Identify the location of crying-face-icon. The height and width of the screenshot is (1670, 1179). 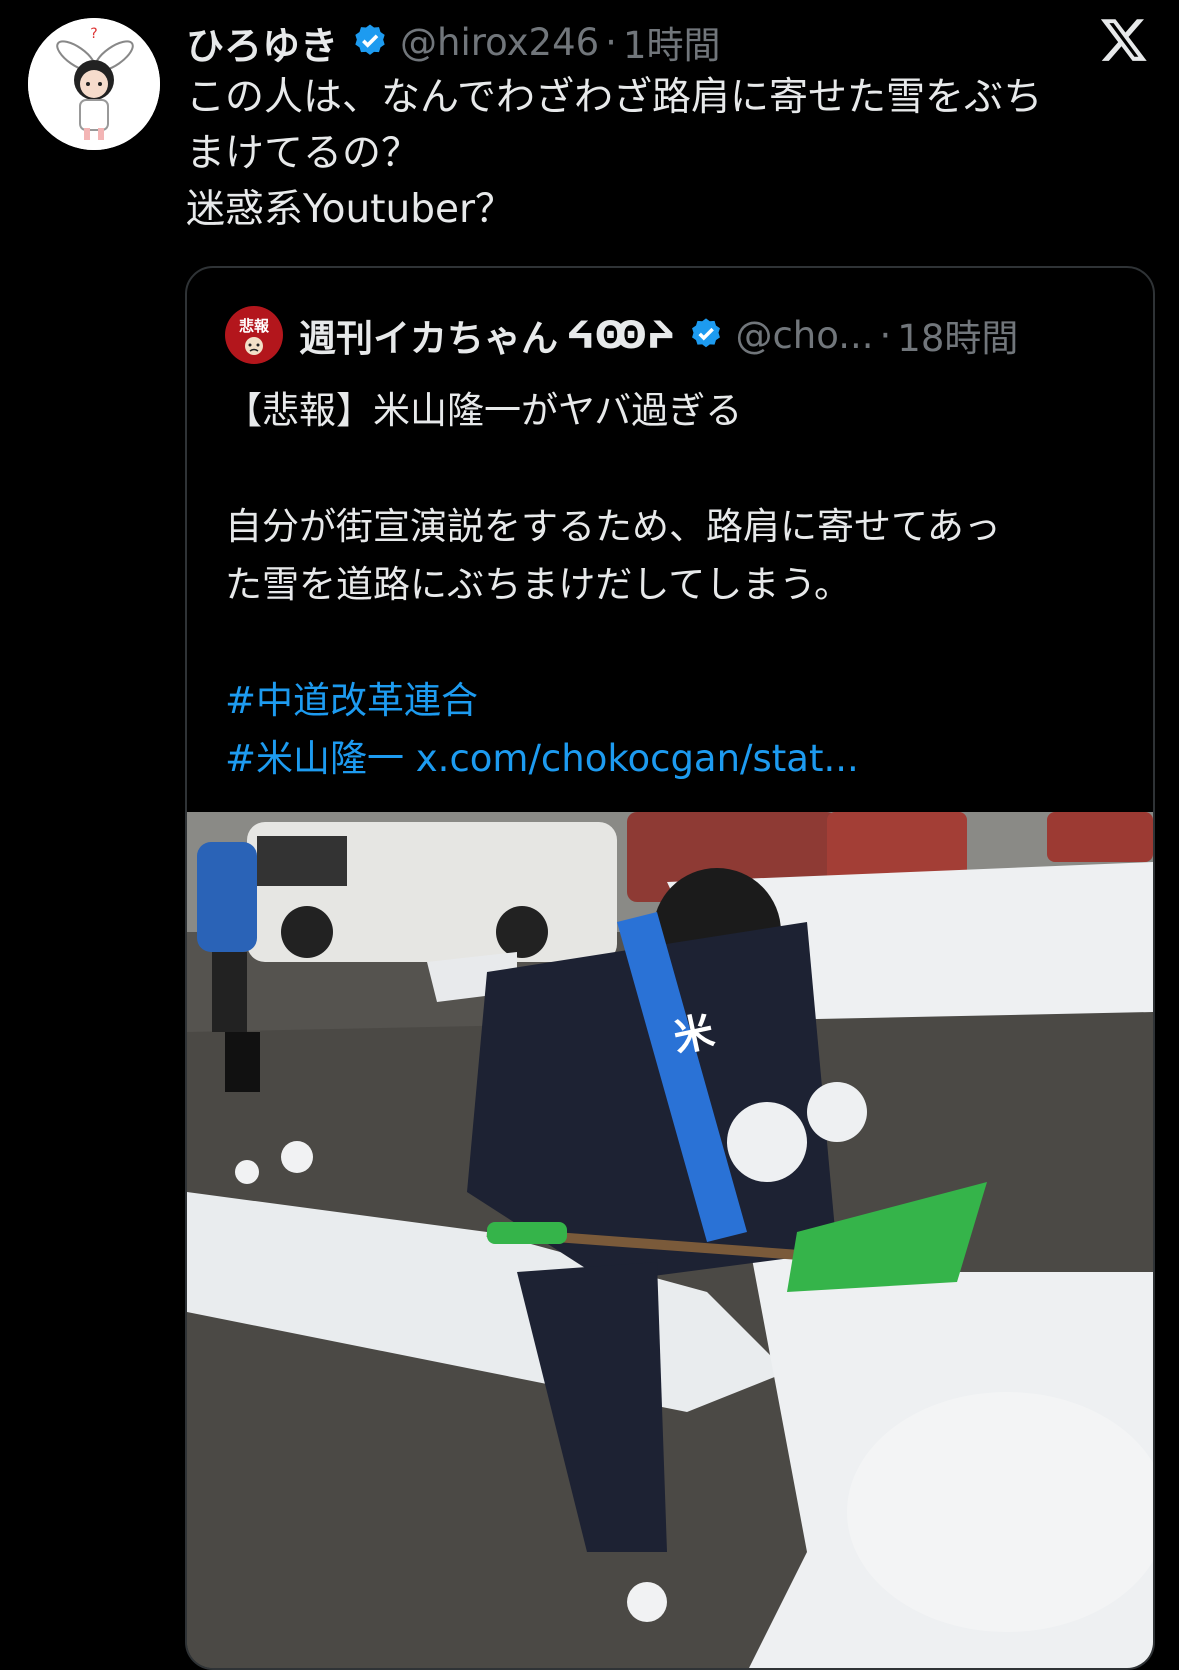
(254, 346).